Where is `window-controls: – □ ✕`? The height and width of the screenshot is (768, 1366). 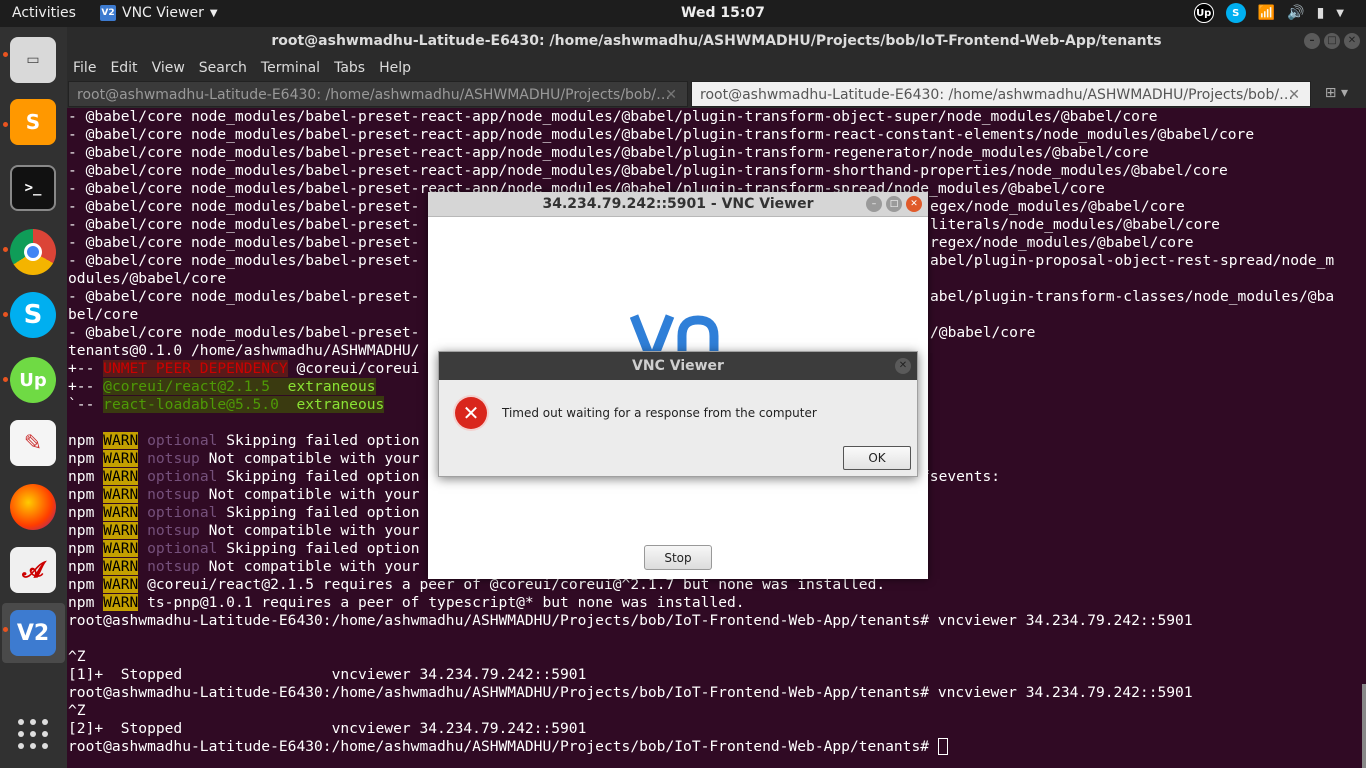 window-controls: – □ ✕ is located at coordinates (894, 204).